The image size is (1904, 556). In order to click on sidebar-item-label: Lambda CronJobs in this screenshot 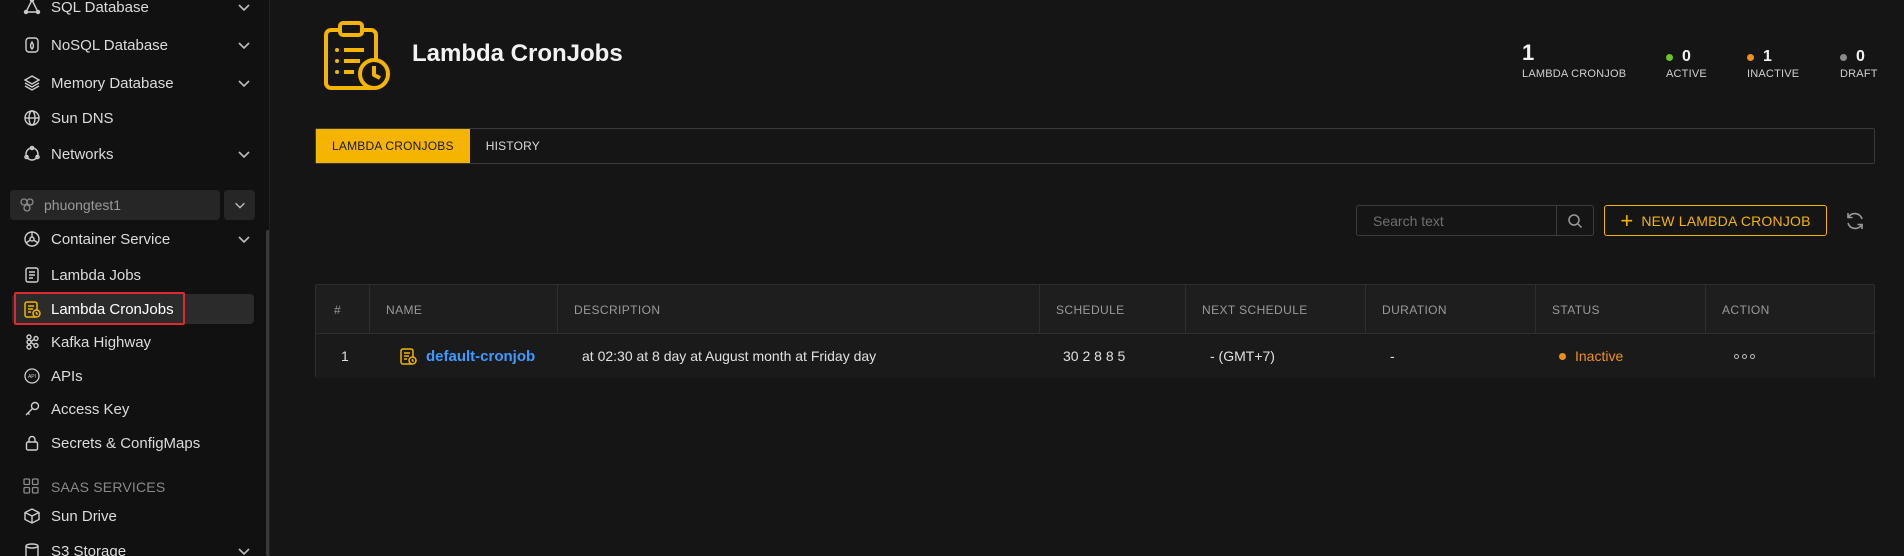, I will do `click(112, 309)`.